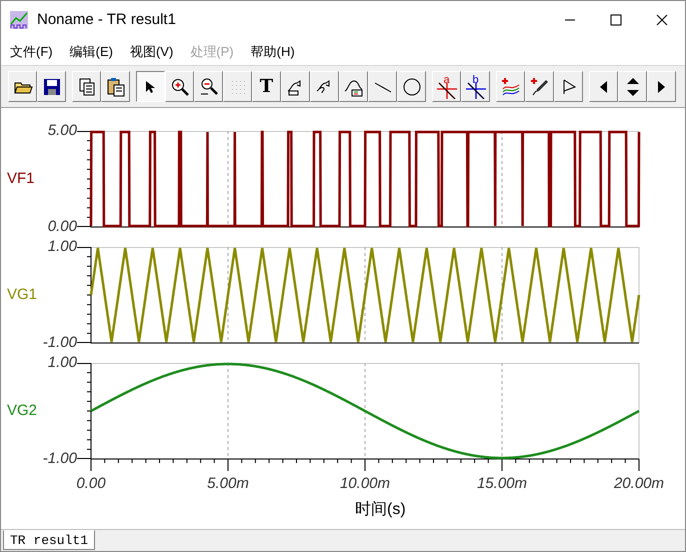 The height and width of the screenshot is (552, 686). Describe the element at coordinates (180, 86) in the screenshot. I see `zoom-in-icon` at that location.